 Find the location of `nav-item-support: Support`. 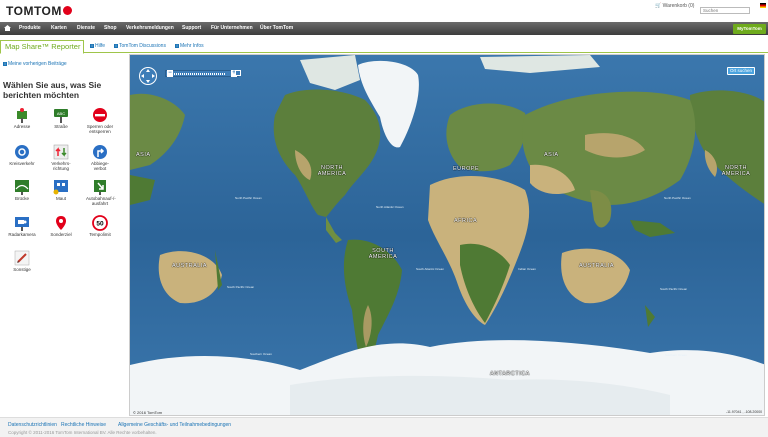

nav-item-support: Support is located at coordinates (191, 28).